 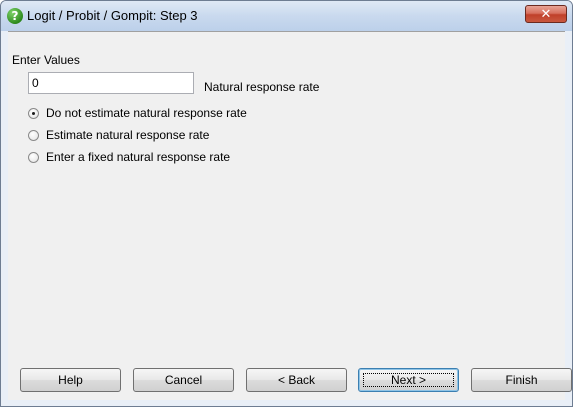 I want to click on radio-label: Estimate natural response rate, so click(x=128, y=135).